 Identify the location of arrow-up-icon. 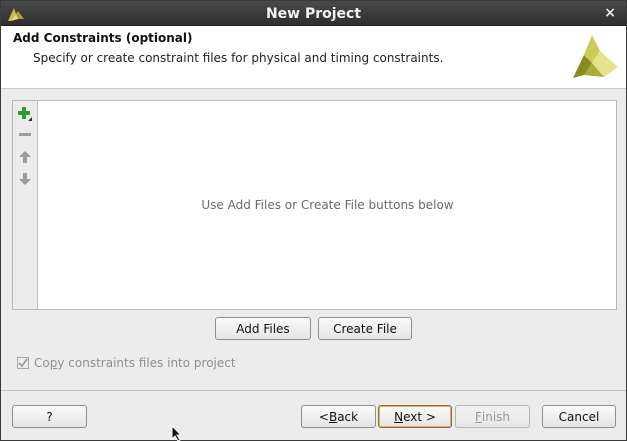
(25, 157).